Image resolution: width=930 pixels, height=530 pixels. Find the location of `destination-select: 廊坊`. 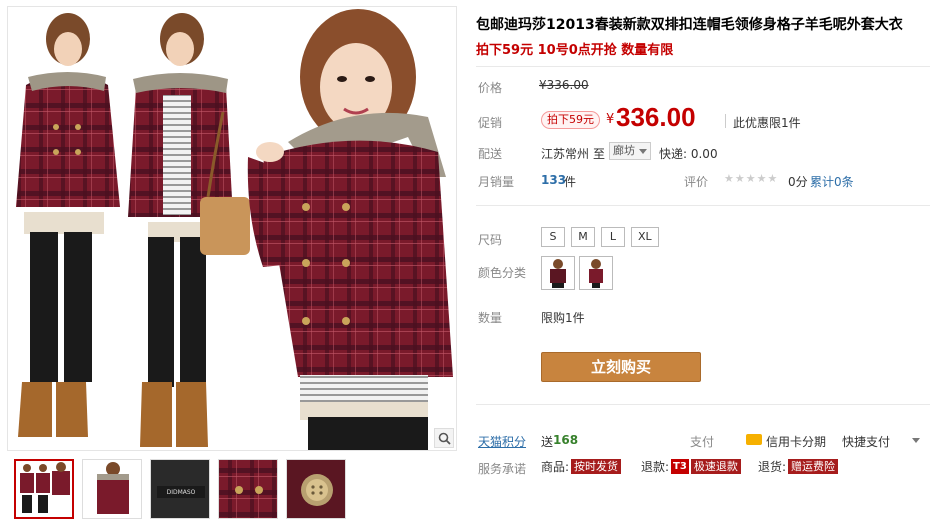

destination-select: 廊坊 is located at coordinates (630, 151).